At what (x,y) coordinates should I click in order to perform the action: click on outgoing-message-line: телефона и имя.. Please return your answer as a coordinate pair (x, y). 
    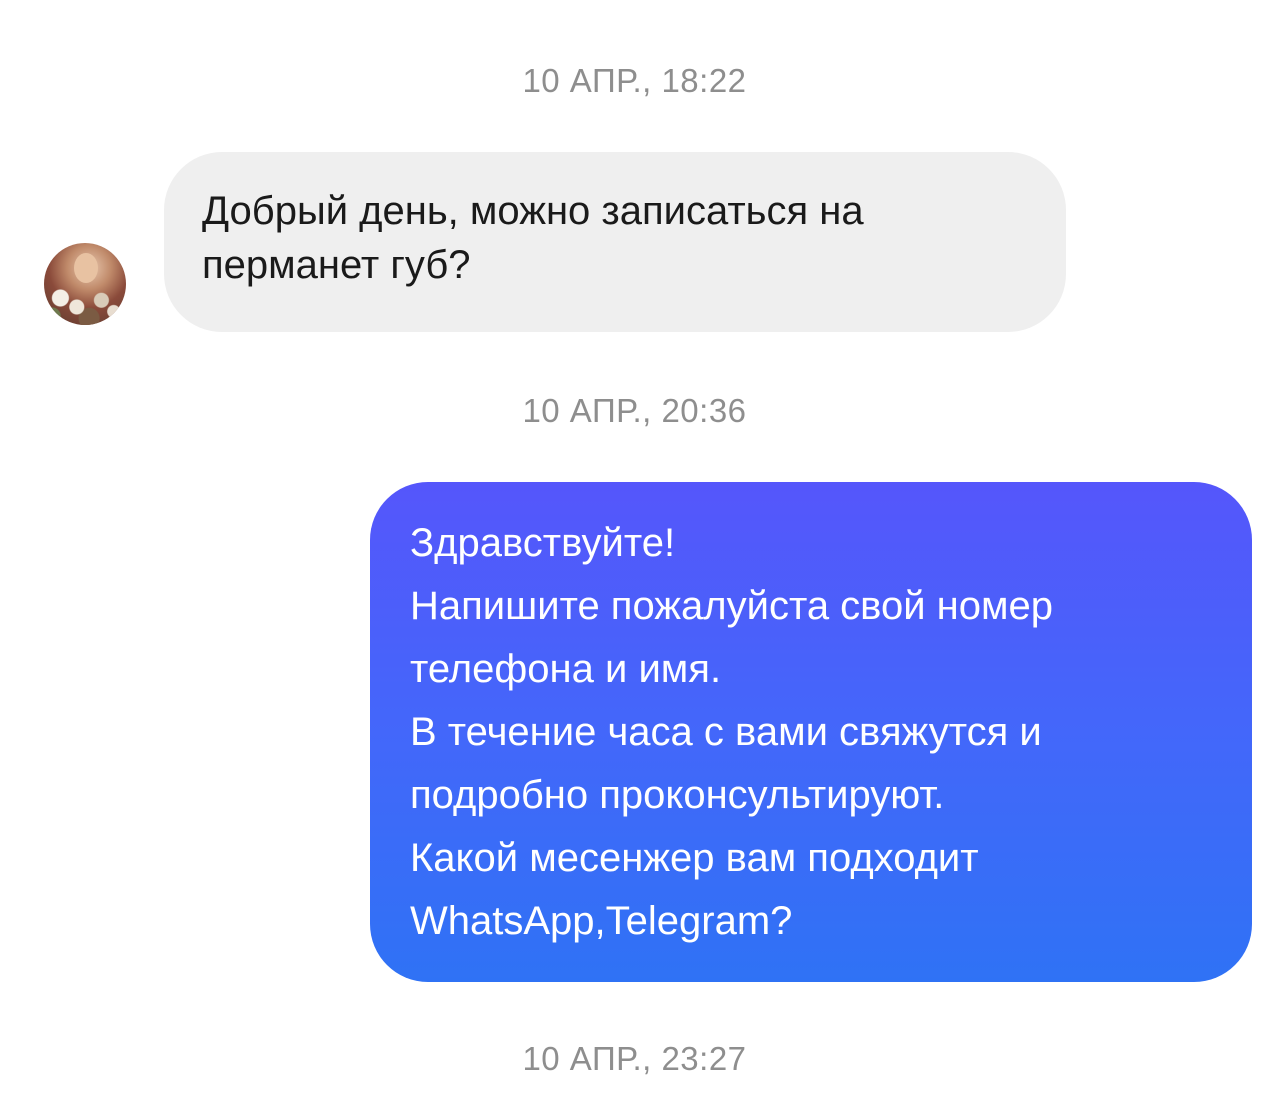
    Looking at the image, I should click on (566, 669).